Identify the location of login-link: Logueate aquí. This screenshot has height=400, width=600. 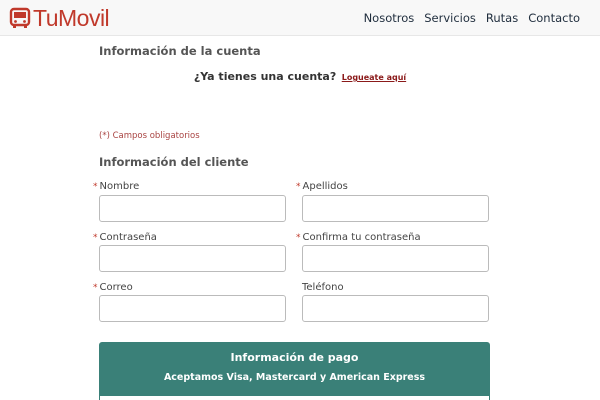
(374, 77).